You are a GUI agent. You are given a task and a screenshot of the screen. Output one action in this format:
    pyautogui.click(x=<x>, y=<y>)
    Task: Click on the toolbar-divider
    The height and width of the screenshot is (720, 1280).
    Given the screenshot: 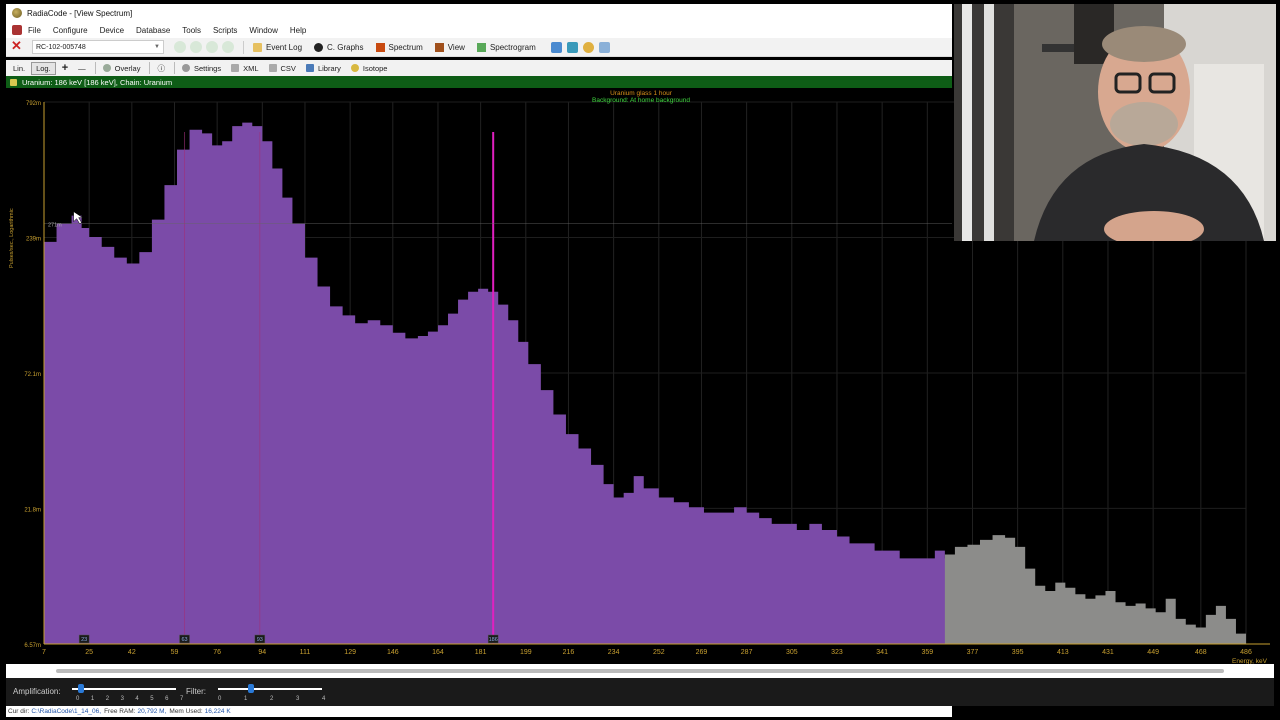 What is the action you would take?
    pyautogui.click(x=150, y=68)
    